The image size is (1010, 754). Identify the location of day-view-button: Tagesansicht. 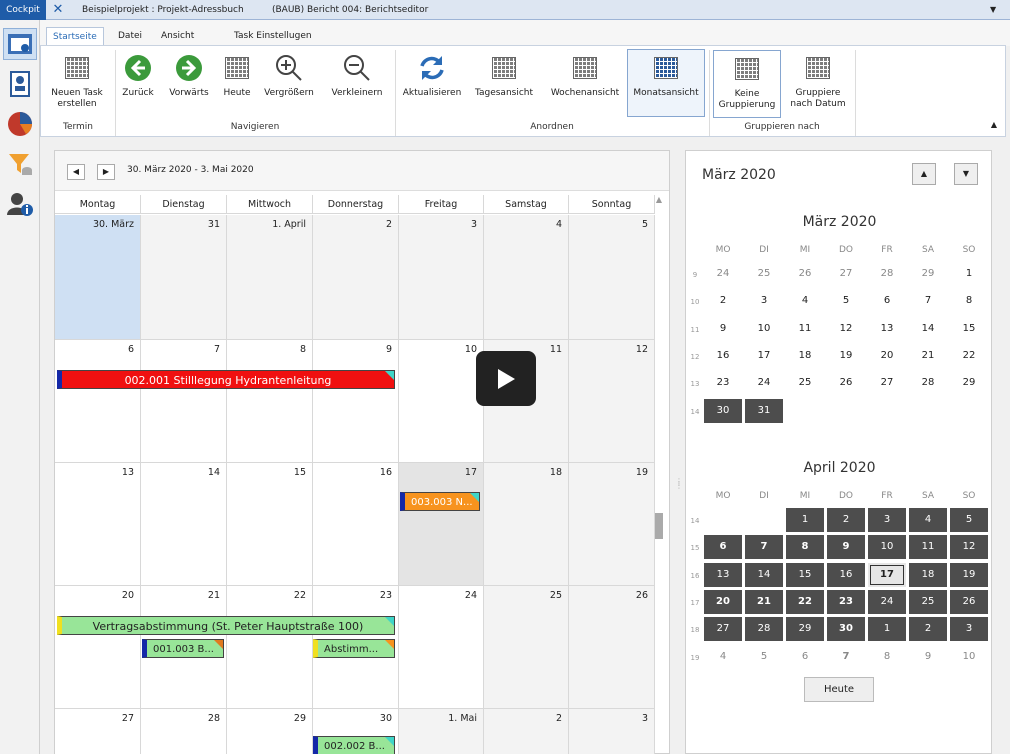
(504, 84).